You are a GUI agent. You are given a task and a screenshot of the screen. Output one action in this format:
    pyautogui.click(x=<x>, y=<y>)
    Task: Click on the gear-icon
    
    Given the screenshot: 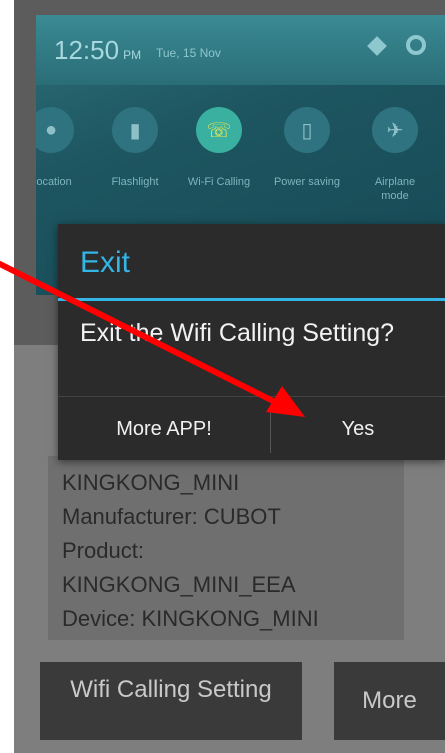 What is the action you would take?
    pyautogui.click(x=416, y=45)
    